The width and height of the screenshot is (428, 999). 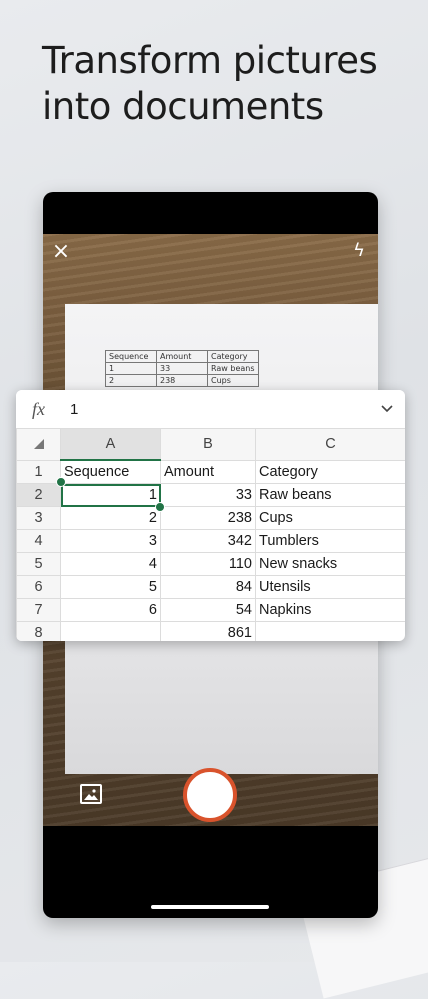 What do you see at coordinates (38, 409) in the screenshot?
I see `fx-label: fx` at bounding box center [38, 409].